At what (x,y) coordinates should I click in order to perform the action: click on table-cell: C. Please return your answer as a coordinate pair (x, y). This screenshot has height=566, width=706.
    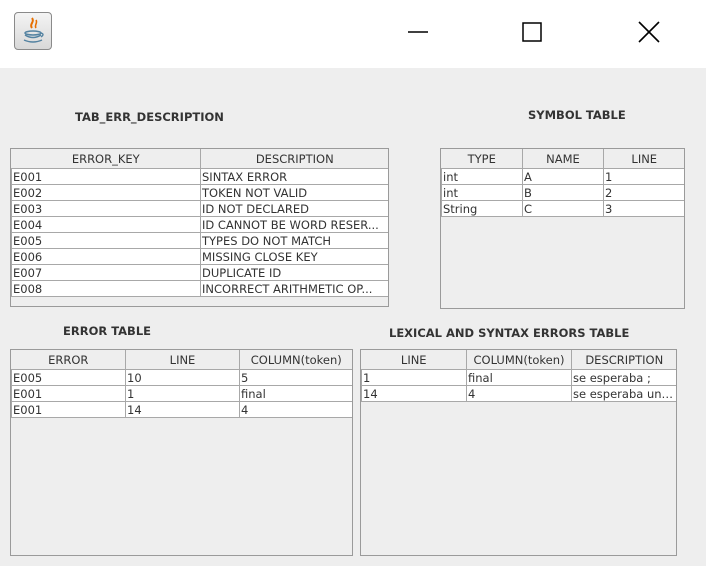
    Looking at the image, I should click on (563, 208).